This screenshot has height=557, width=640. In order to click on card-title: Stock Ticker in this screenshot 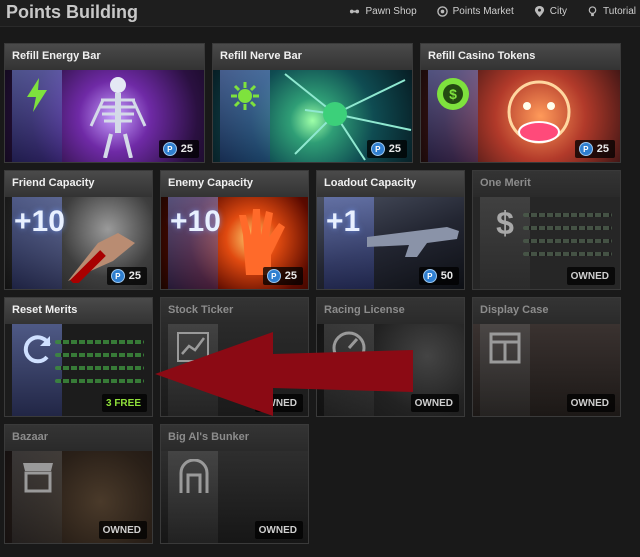, I will do `click(234, 311)`.